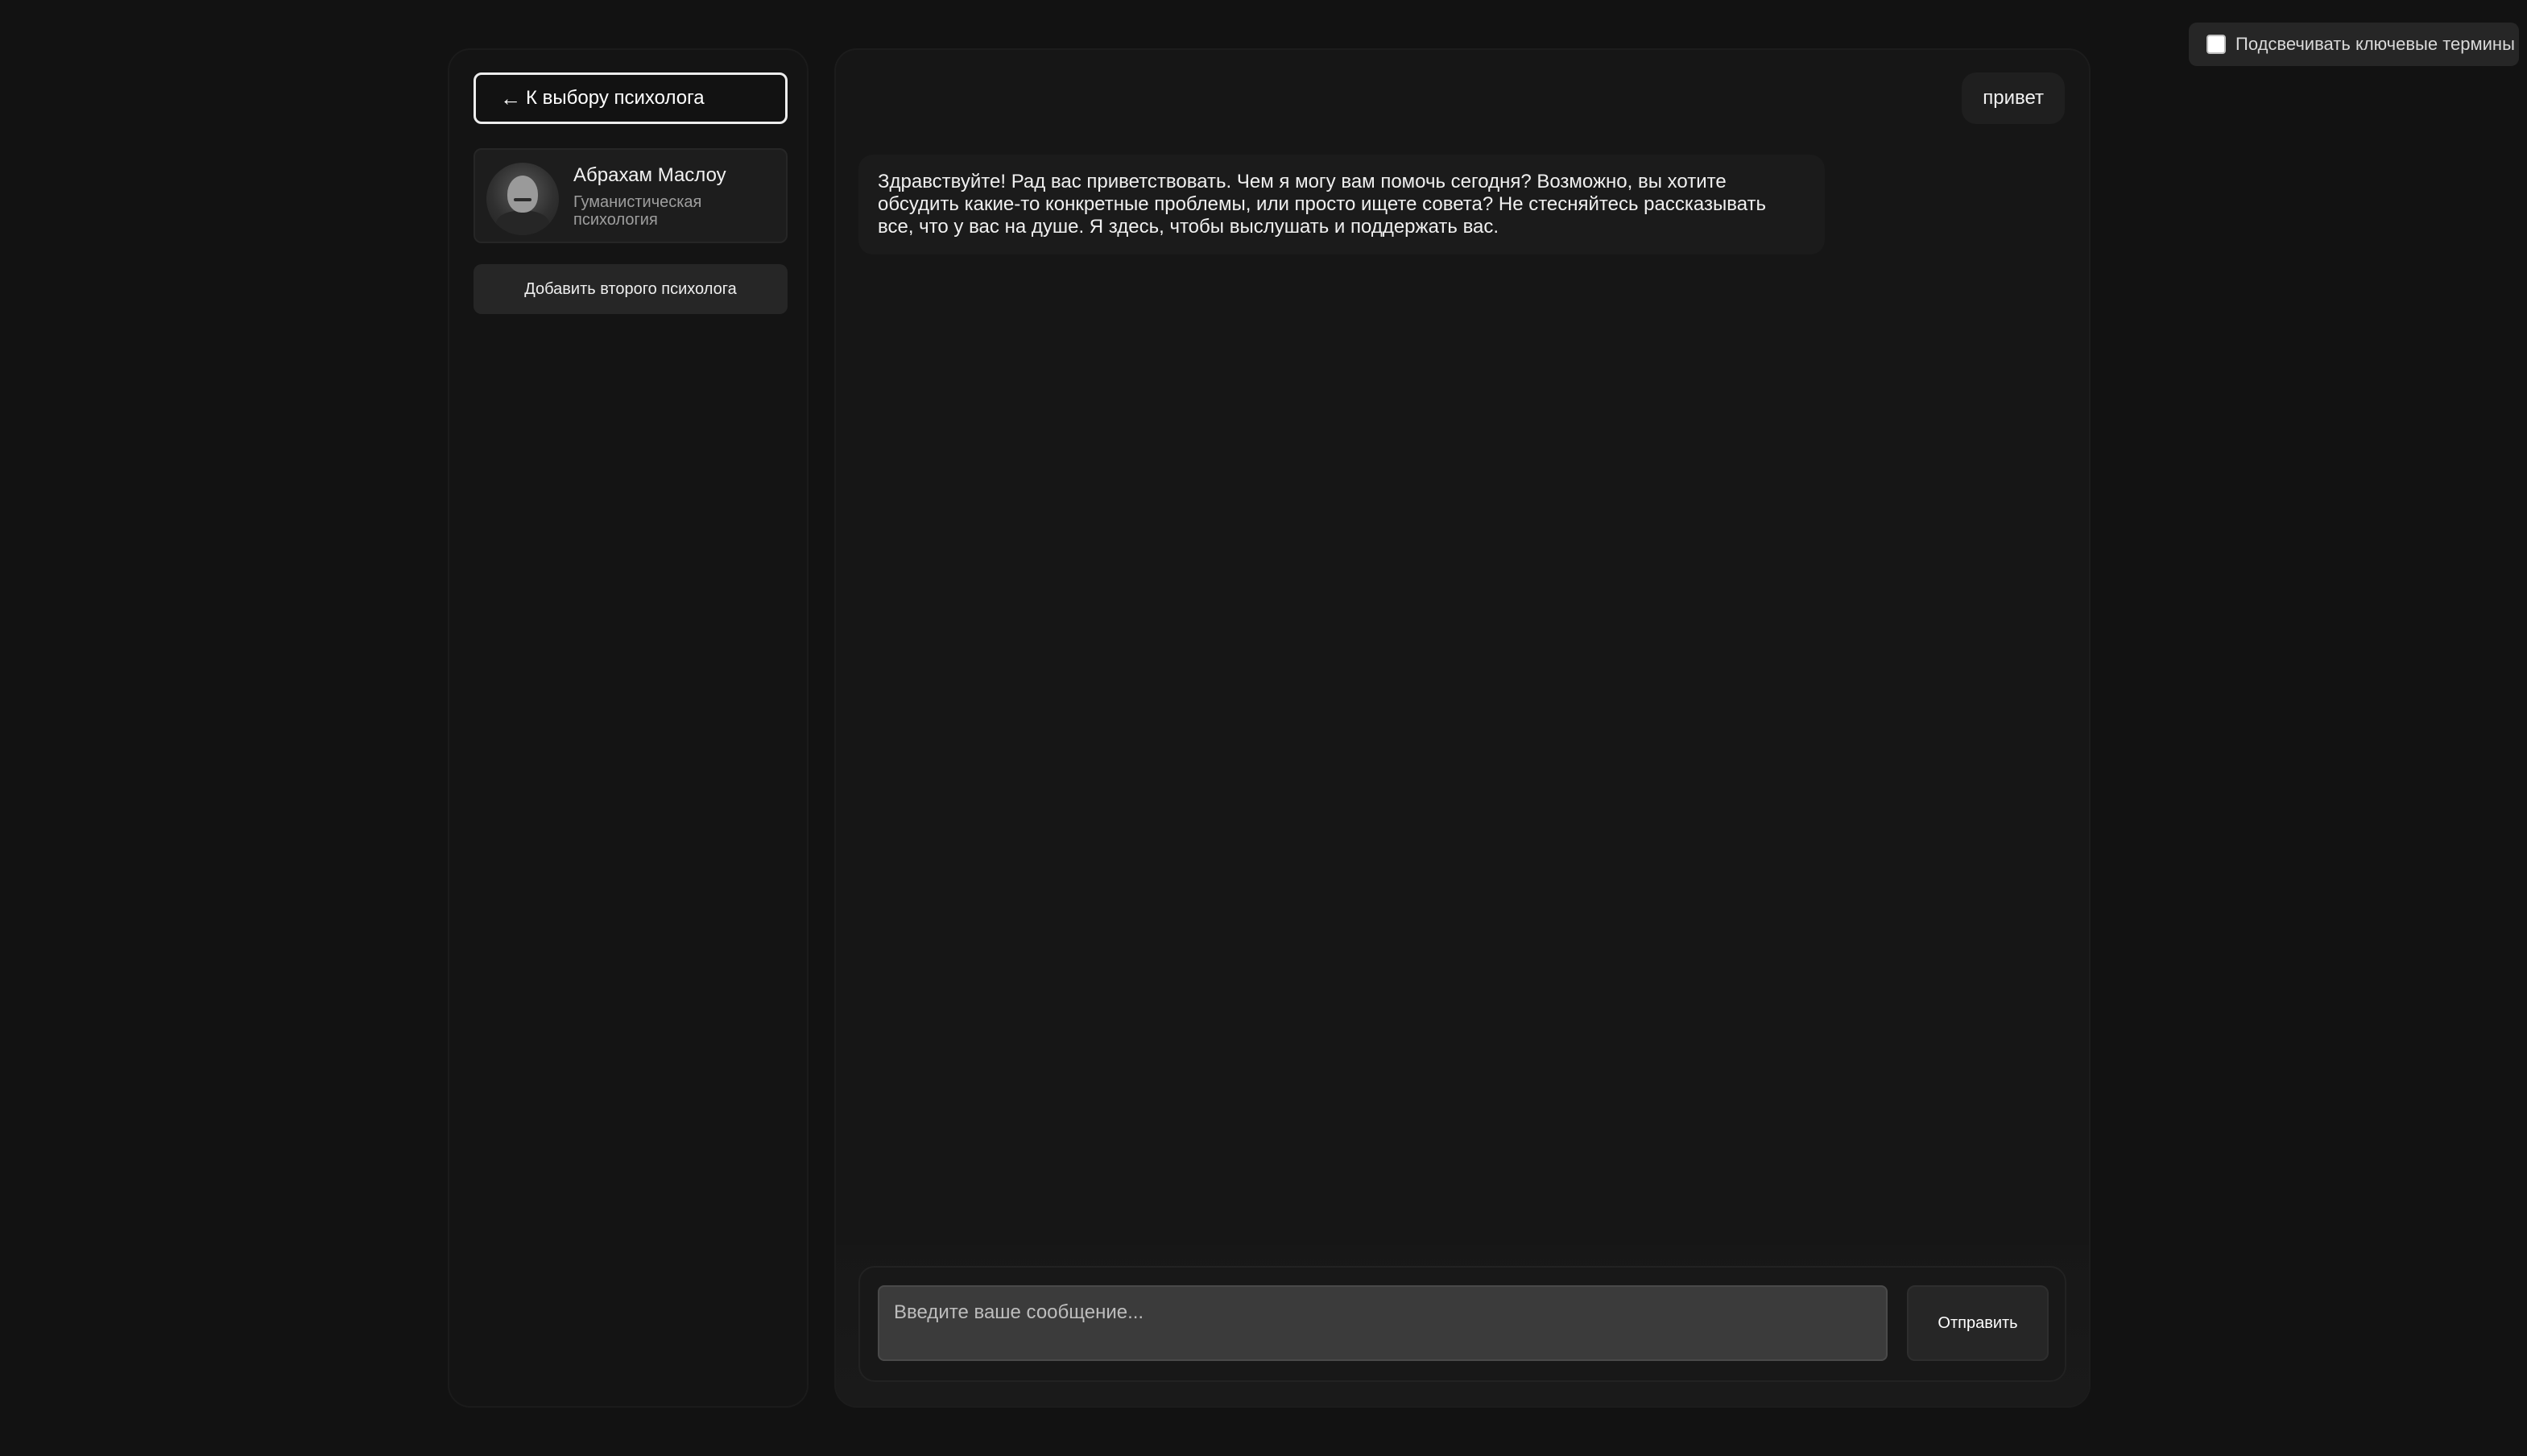  What do you see at coordinates (649, 175) in the screenshot?
I see `psychologist-name: Абрахам Маслоу` at bounding box center [649, 175].